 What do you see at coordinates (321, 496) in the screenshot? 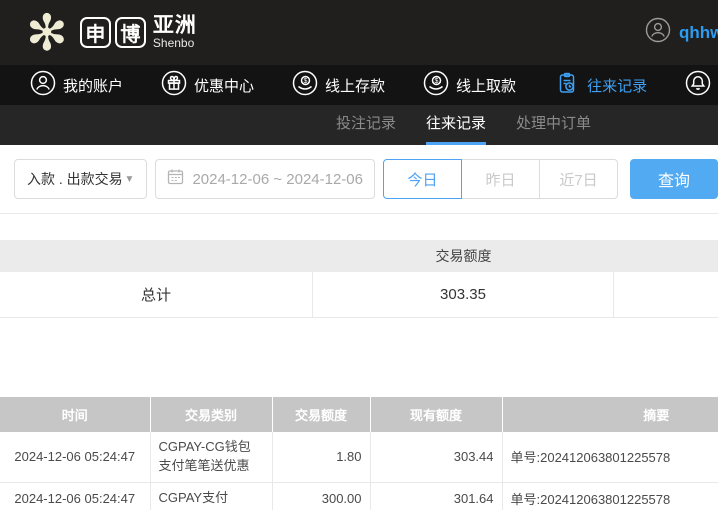
I see `cell-amount: 300.00` at bounding box center [321, 496].